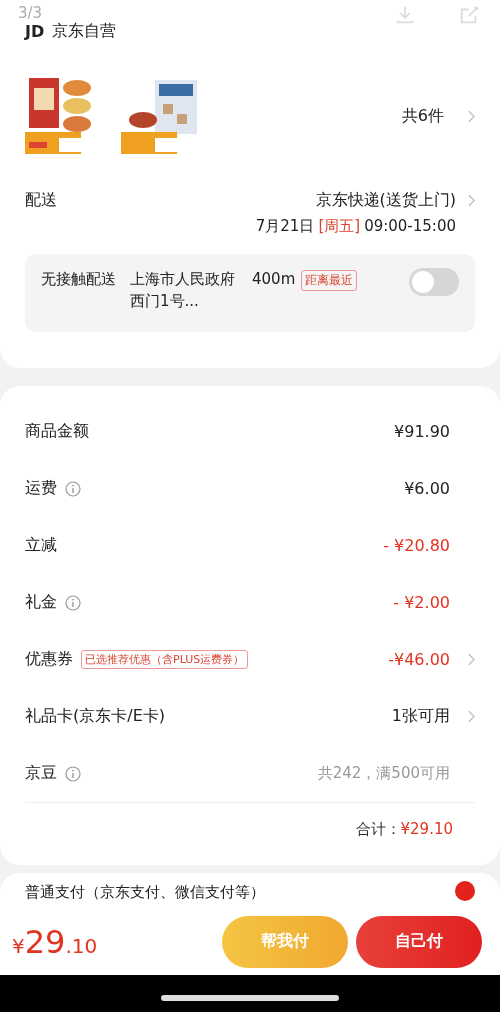 The height and width of the screenshot is (1012, 500). I want to click on store-name: 京东自营, so click(84, 31).